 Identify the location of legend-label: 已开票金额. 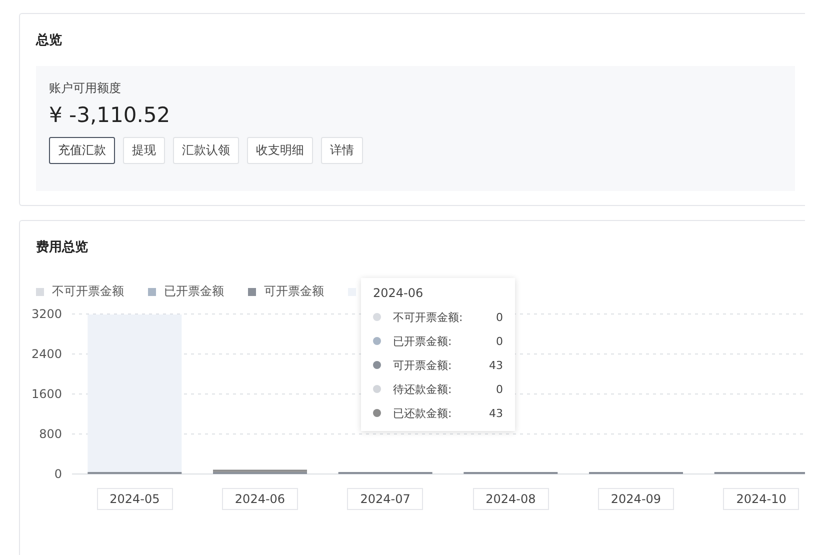
(194, 291).